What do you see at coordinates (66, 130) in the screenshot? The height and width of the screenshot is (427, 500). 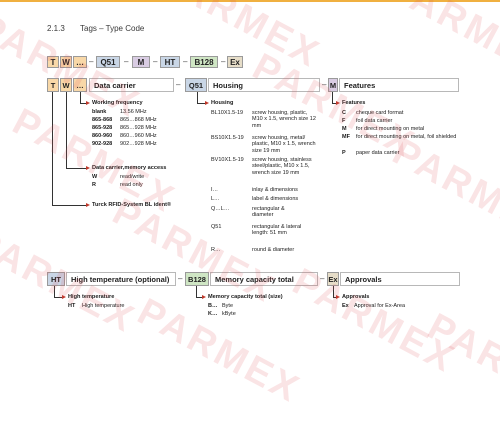 I see `connector-w` at bounding box center [66, 130].